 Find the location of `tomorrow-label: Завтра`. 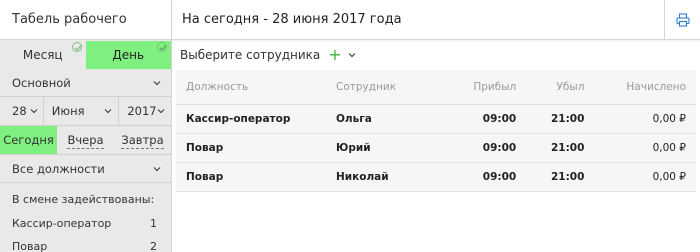

tomorrow-label: Завтра is located at coordinates (142, 141).